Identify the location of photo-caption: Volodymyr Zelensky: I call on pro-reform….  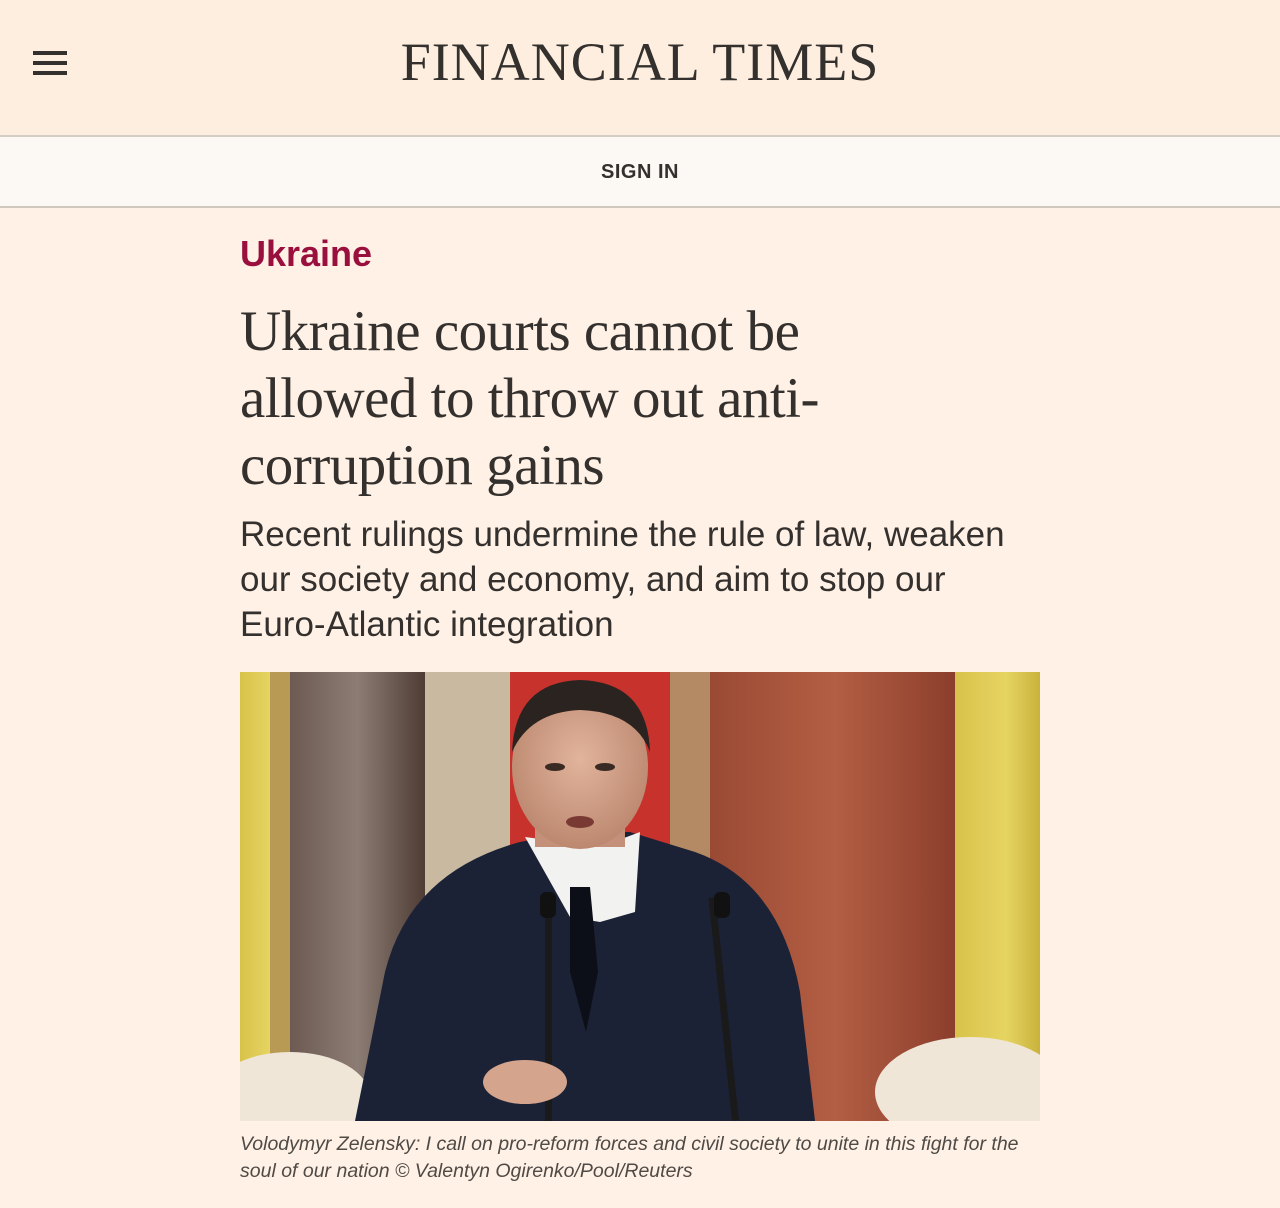
(629, 1157).